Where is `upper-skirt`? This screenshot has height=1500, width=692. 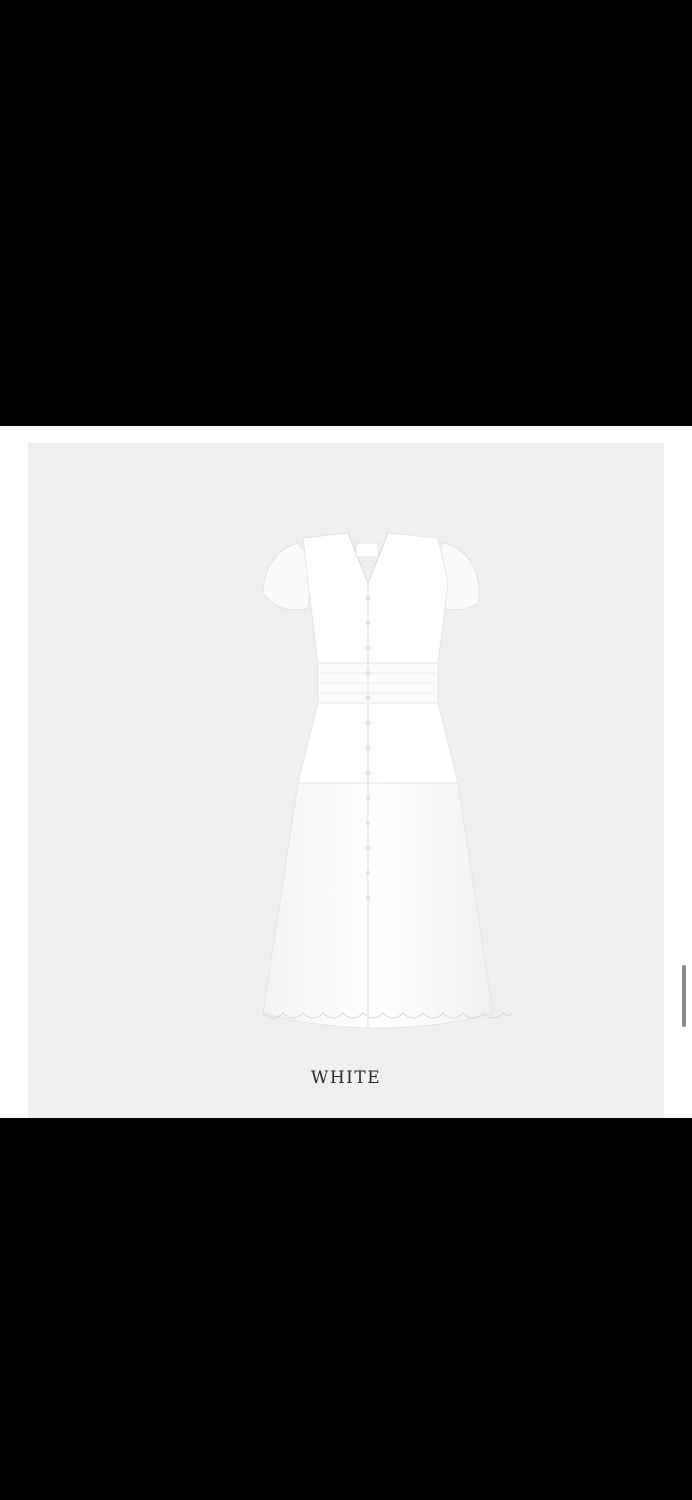 upper-skirt is located at coordinates (378, 743).